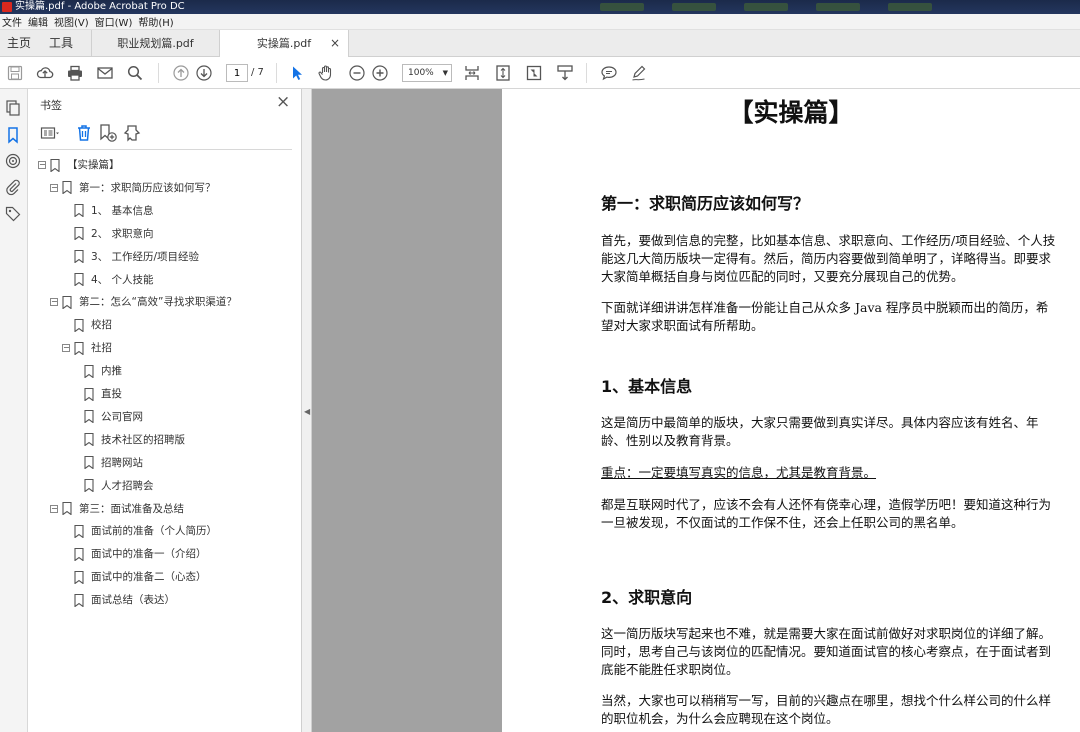 Image resolution: width=1080 pixels, height=732 pixels. Describe the element at coordinates (739, 472) in the screenshot. I see `highlight-paragraph: 重点：一定要填写真实的信息，尤其是教育背景。` at that location.